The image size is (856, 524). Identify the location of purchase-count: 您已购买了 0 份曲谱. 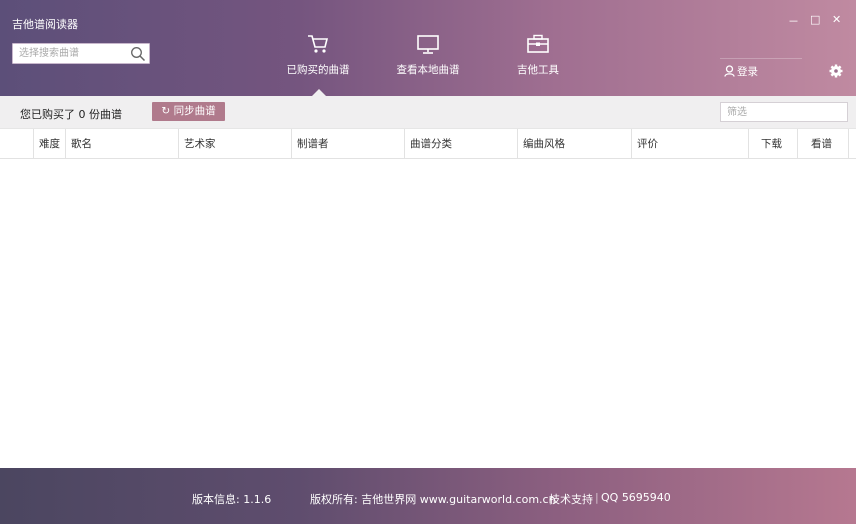
(71, 114).